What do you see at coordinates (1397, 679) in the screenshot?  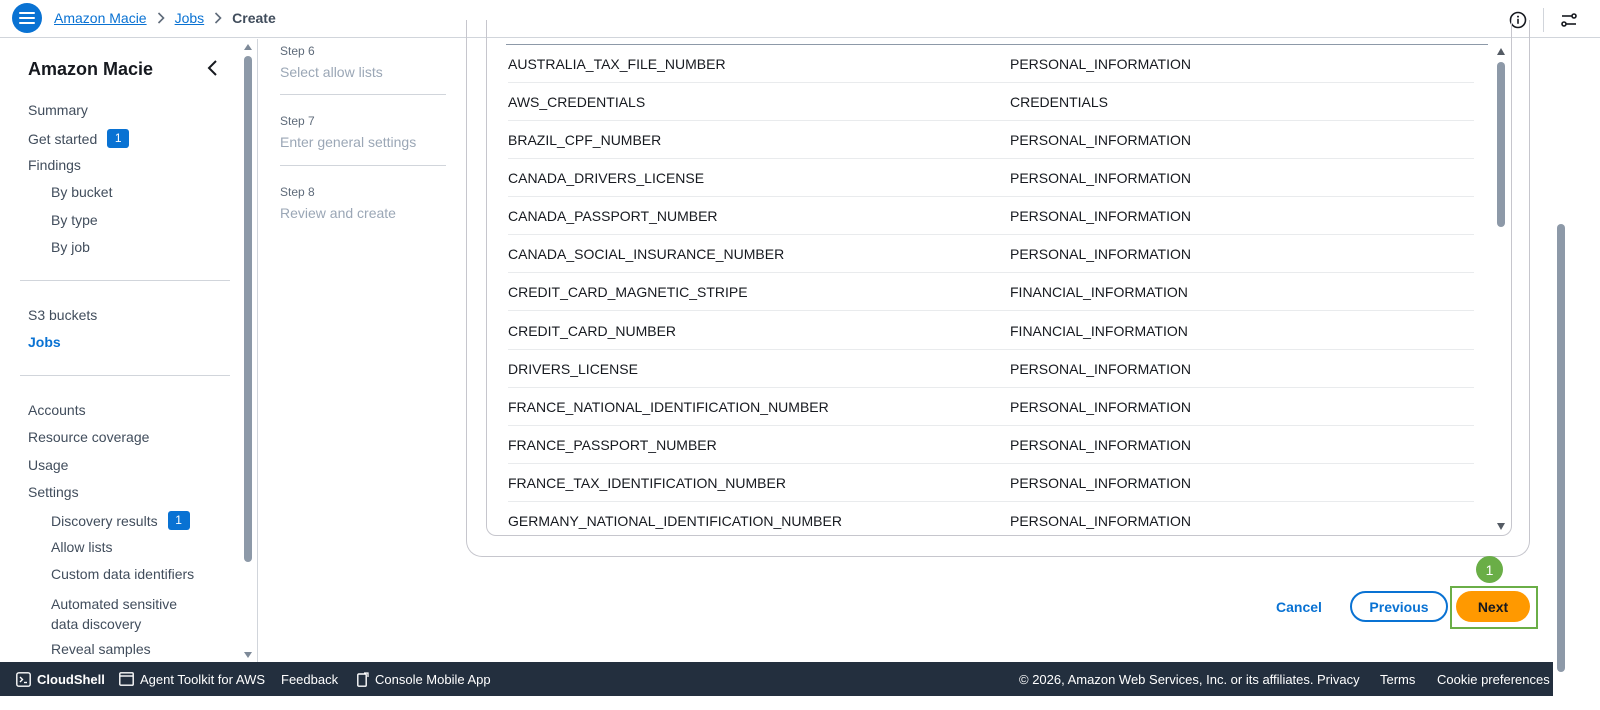 I see `terms-link: Terms` at bounding box center [1397, 679].